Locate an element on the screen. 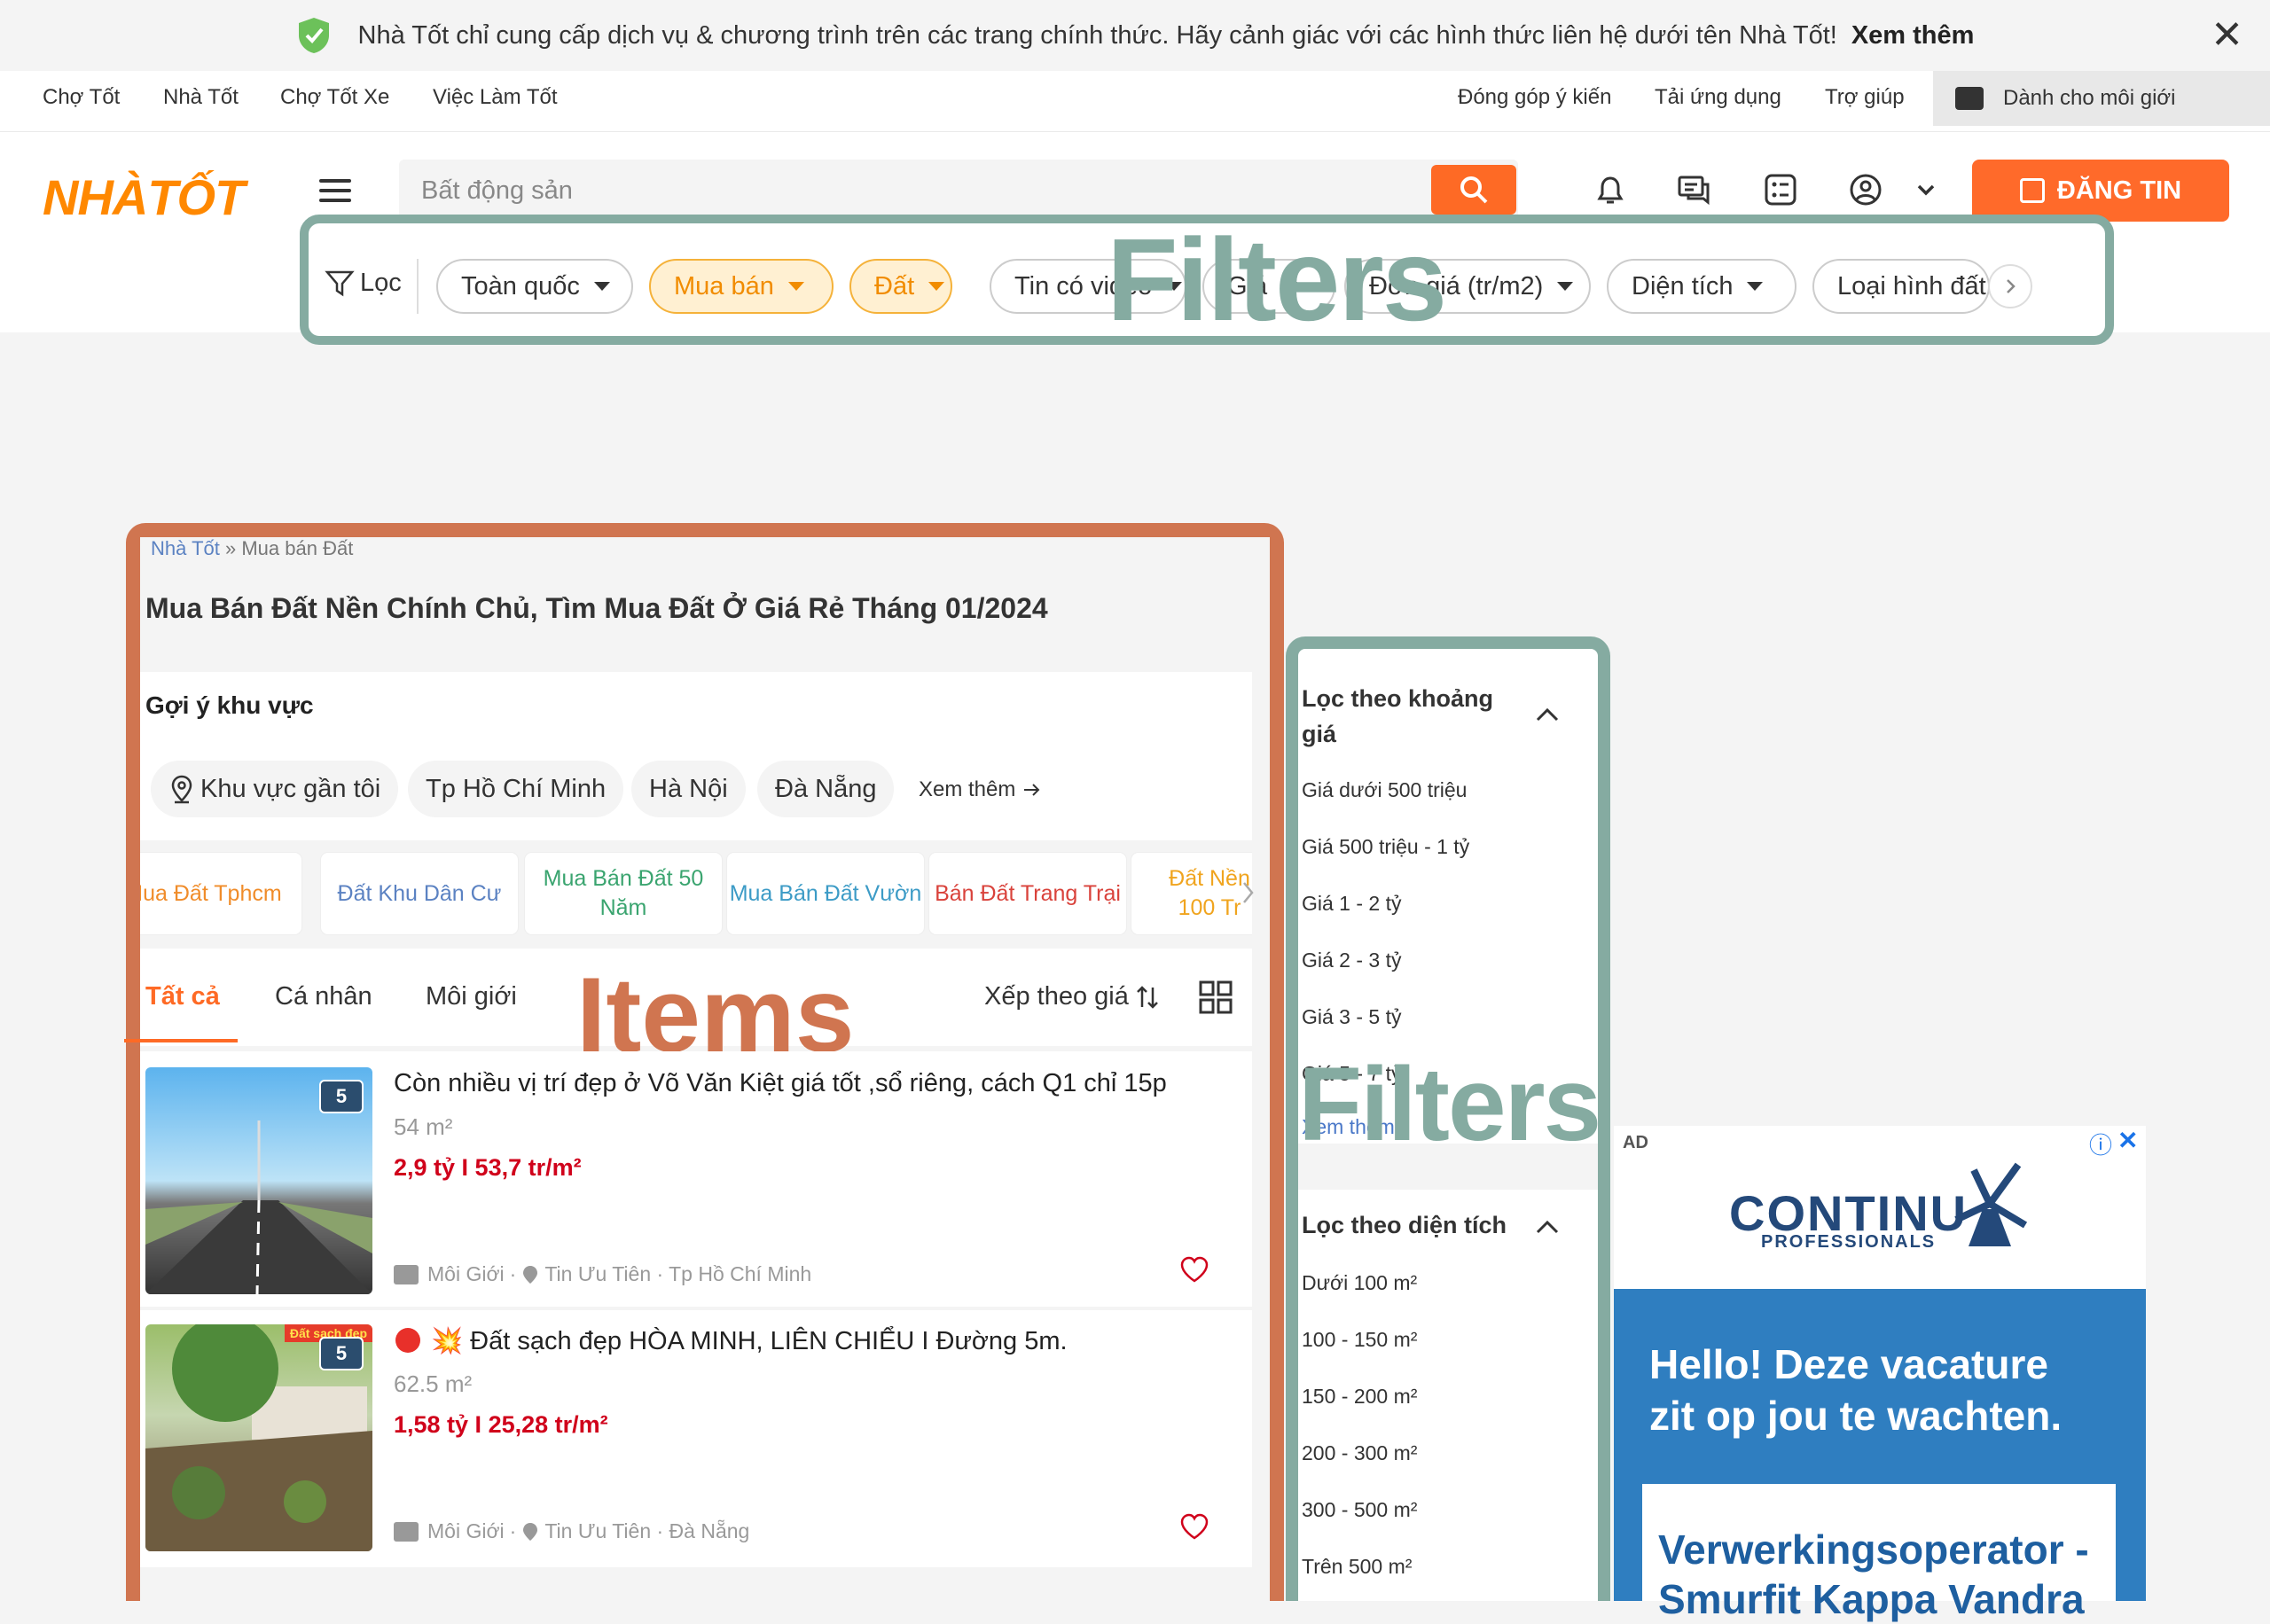 Image resolution: width=2270 pixels, height=1624 pixels. search-button is located at coordinates (1473, 190).